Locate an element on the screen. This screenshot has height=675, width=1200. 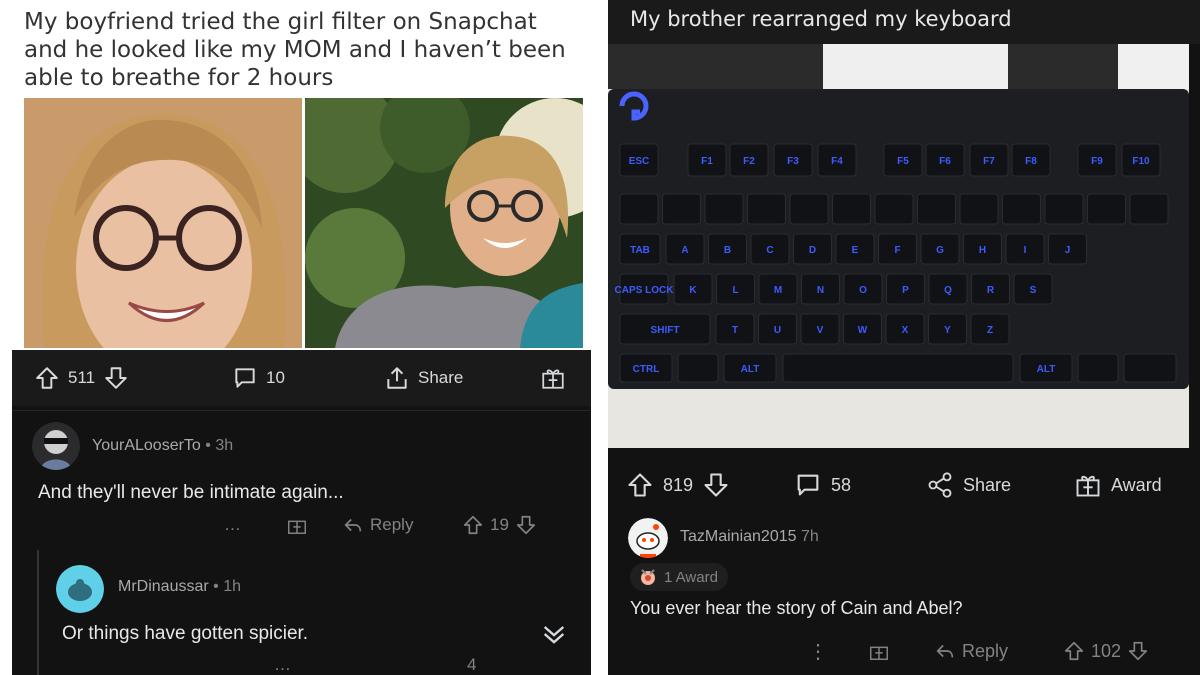
comment-count: 10 is located at coordinates (275, 377).